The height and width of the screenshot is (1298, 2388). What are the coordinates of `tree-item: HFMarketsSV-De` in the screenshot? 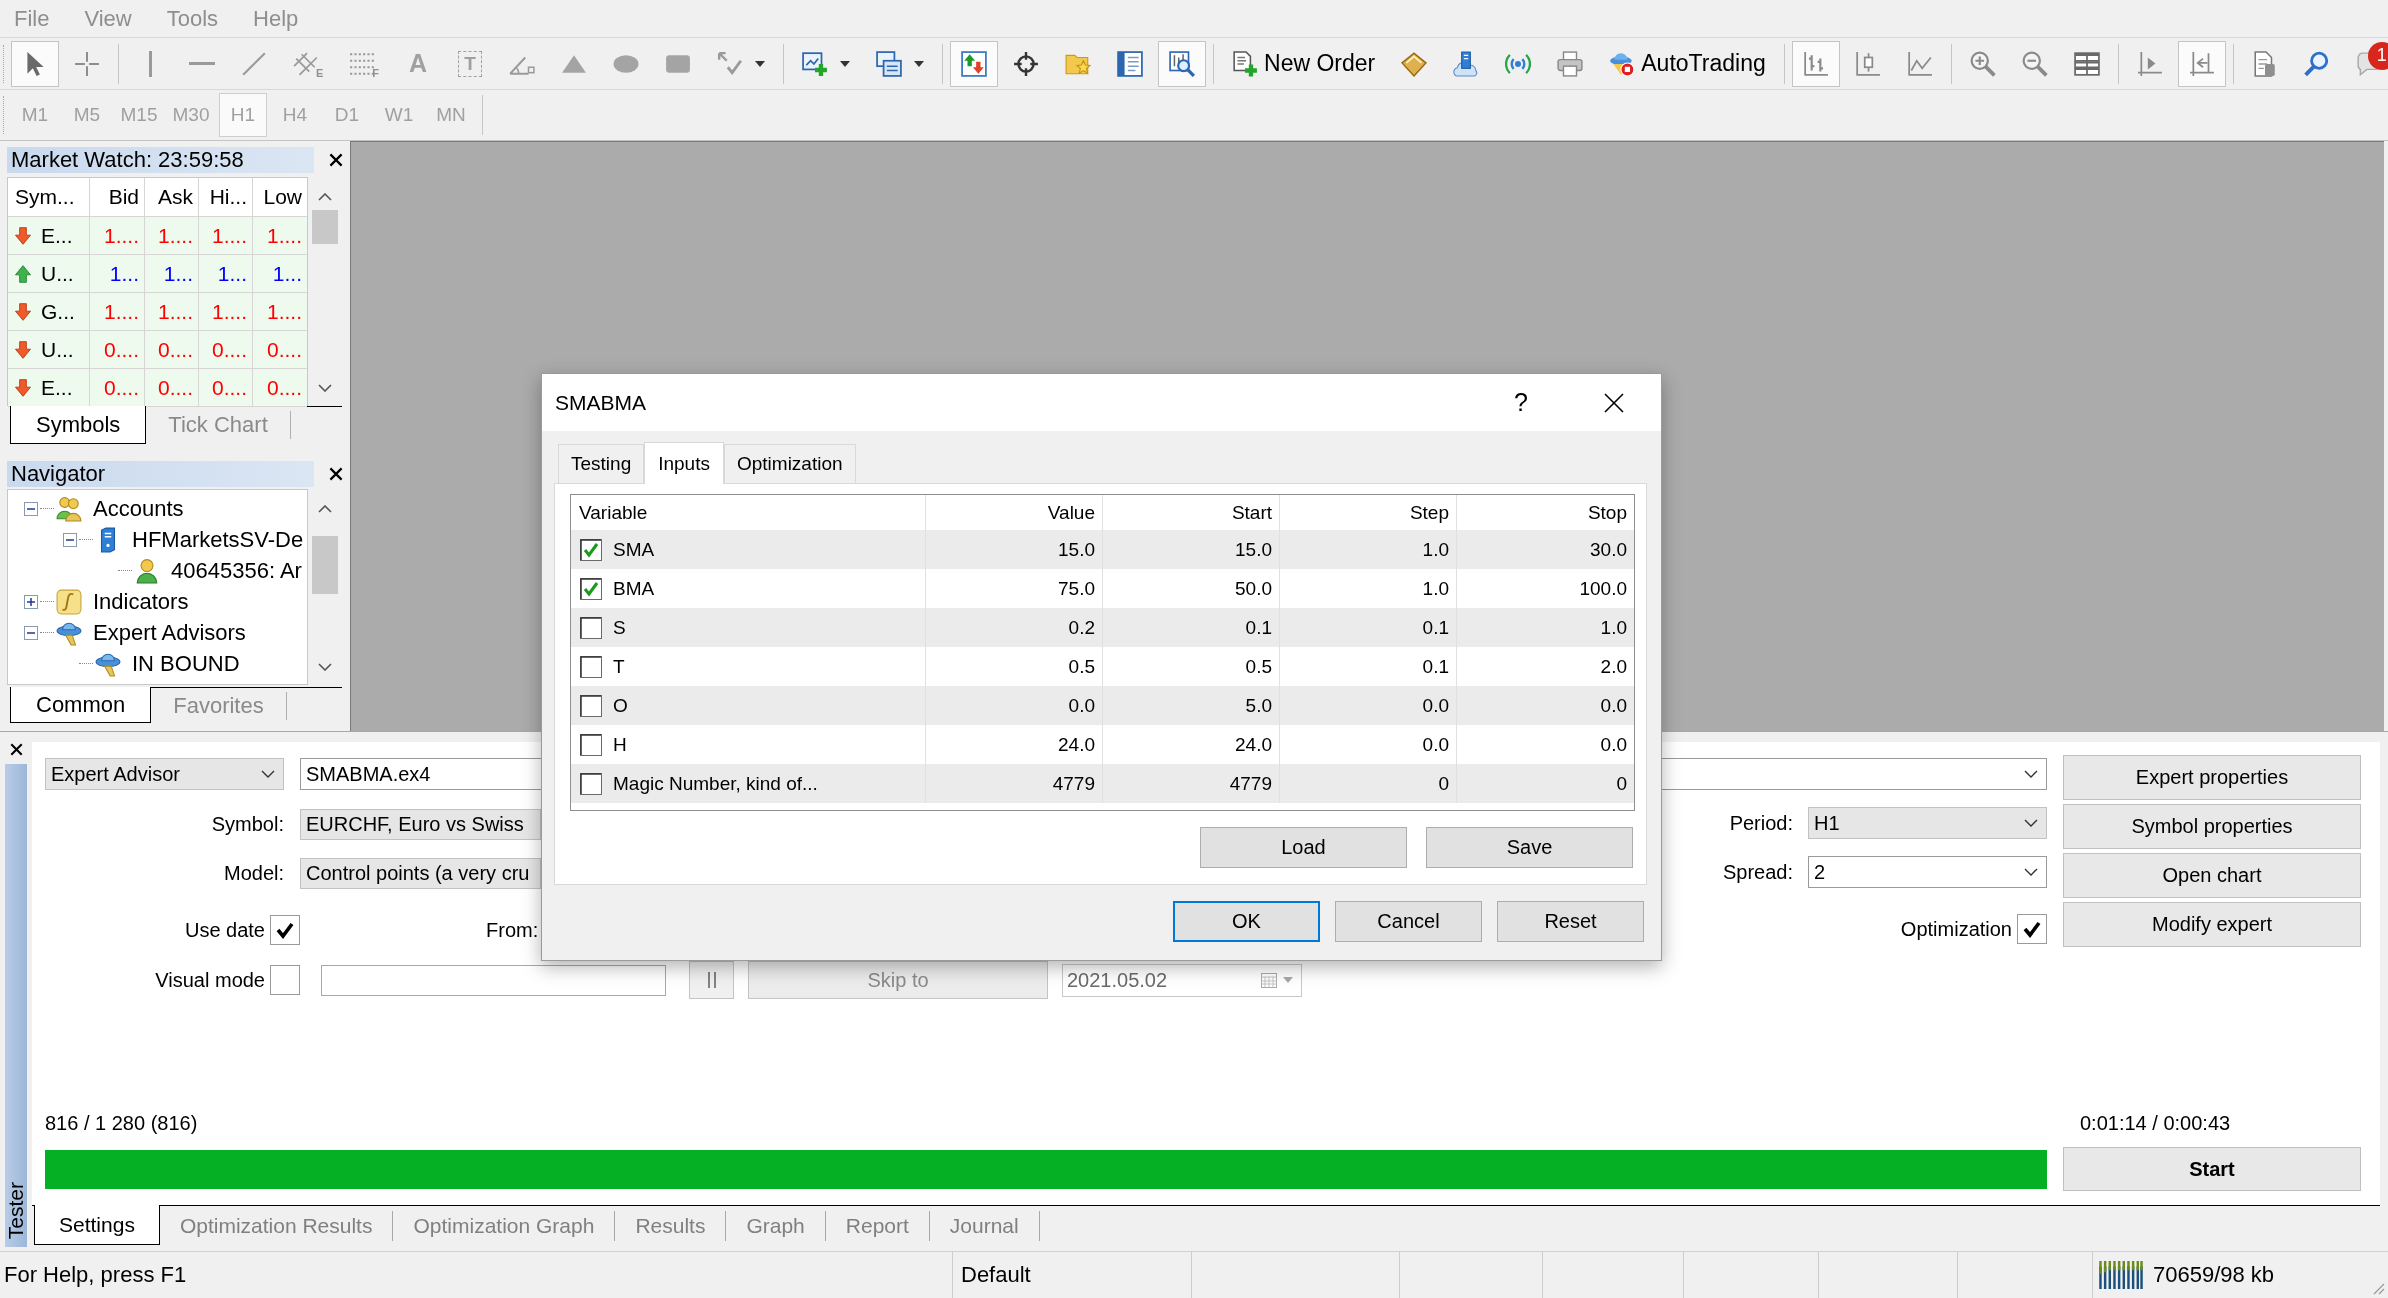 It's located at (218, 539).